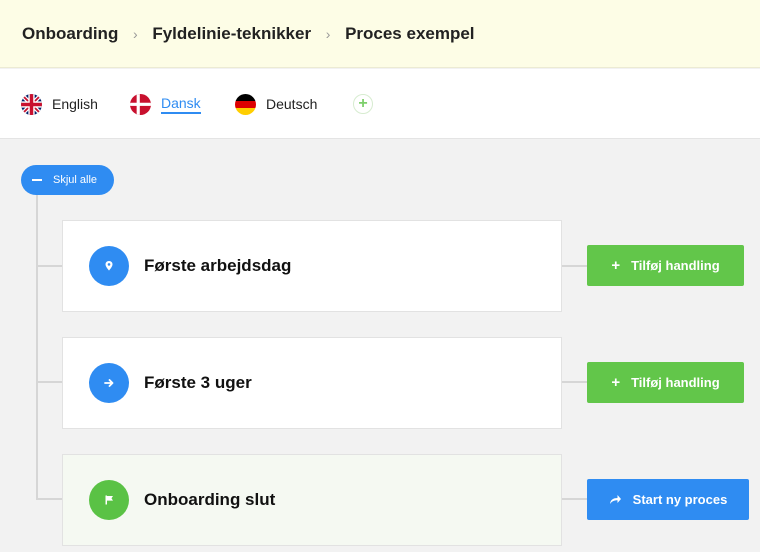  Describe the element at coordinates (75, 180) in the screenshot. I see `collapse-all-label: Skjul alle` at that location.